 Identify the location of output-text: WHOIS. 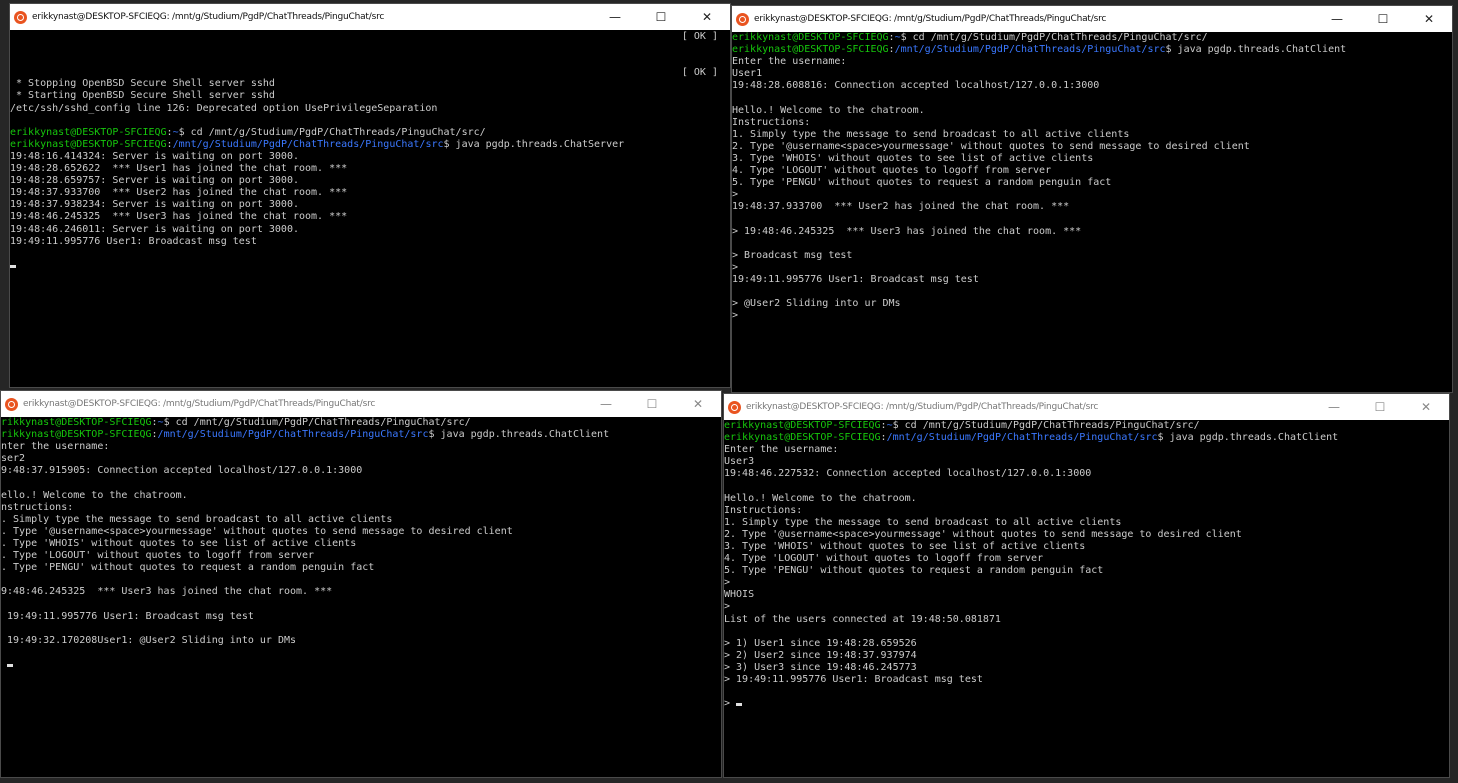
(739, 595).